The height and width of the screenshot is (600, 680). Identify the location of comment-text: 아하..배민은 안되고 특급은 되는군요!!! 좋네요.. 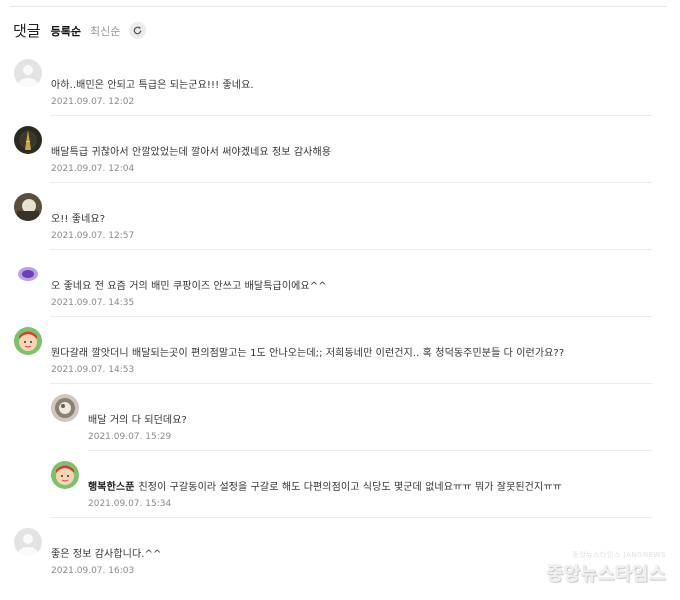
(152, 85).